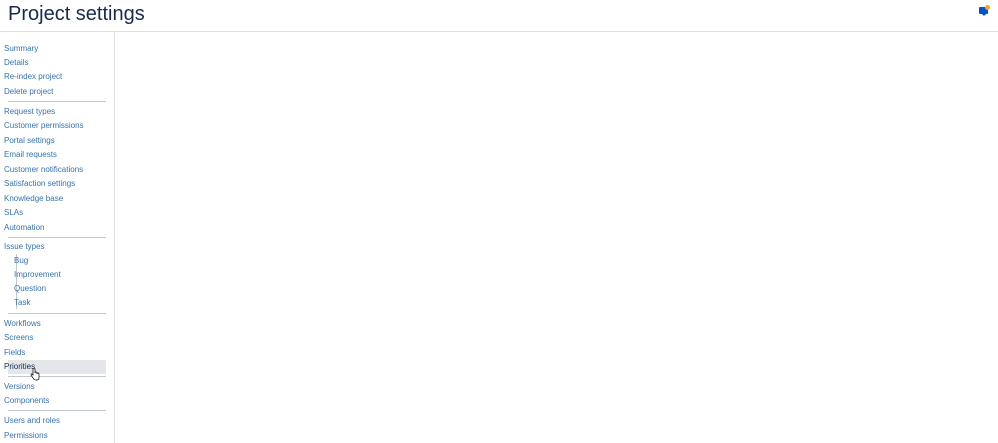 This screenshot has width=998, height=443. Describe the element at coordinates (37, 275) in the screenshot. I see `sidebar-item-improvement: Improvement` at that location.